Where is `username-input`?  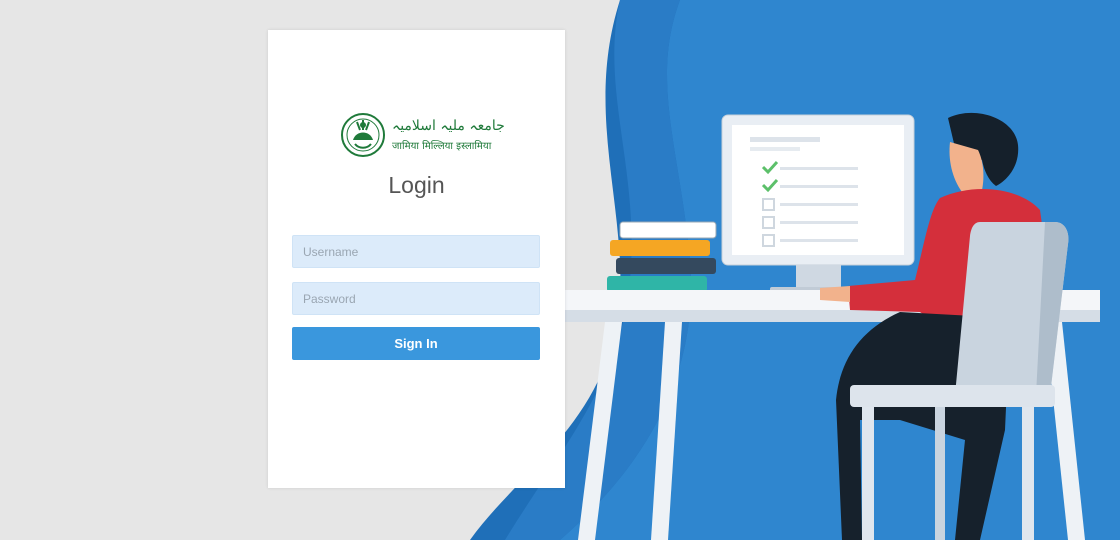
username-input is located at coordinates (416, 251).